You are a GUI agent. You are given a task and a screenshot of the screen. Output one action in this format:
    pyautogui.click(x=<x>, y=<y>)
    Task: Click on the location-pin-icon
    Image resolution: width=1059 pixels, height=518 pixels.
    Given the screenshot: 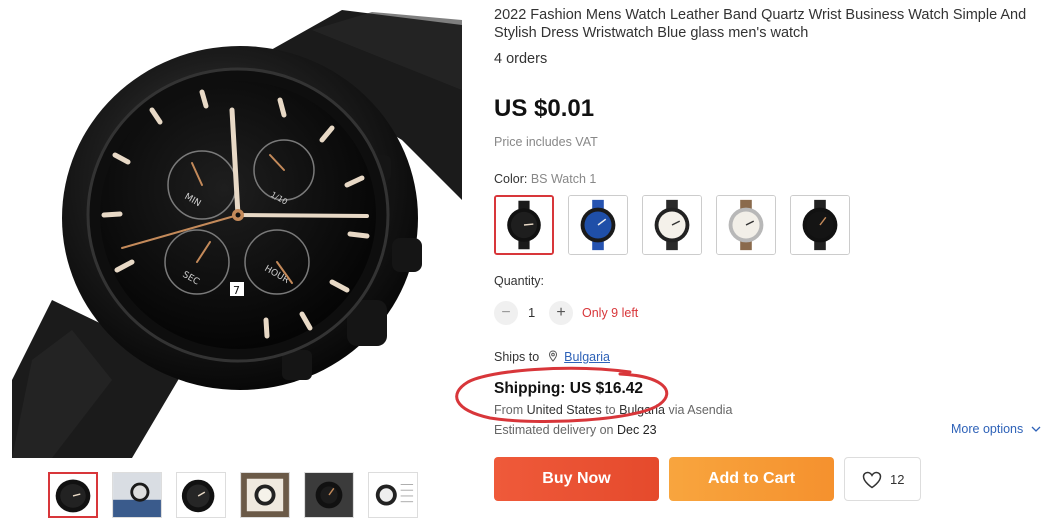 What is the action you would take?
    pyautogui.click(x=552, y=356)
    